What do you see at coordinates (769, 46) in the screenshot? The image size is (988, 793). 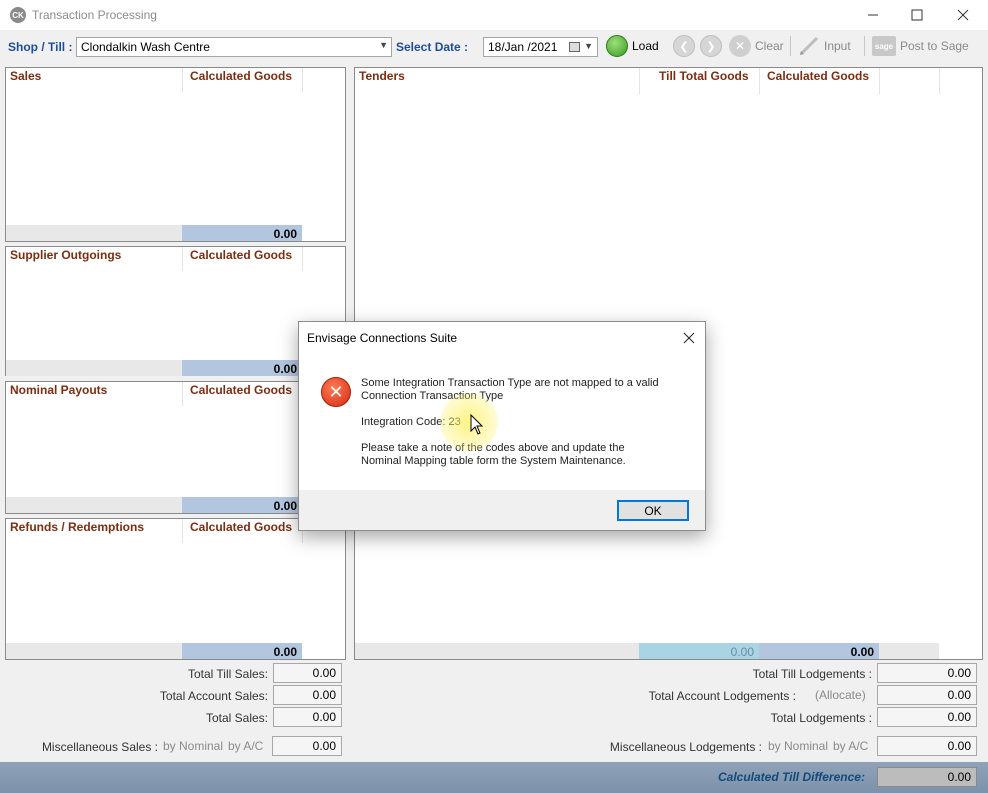 I see `clear-label: Clear` at bounding box center [769, 46].